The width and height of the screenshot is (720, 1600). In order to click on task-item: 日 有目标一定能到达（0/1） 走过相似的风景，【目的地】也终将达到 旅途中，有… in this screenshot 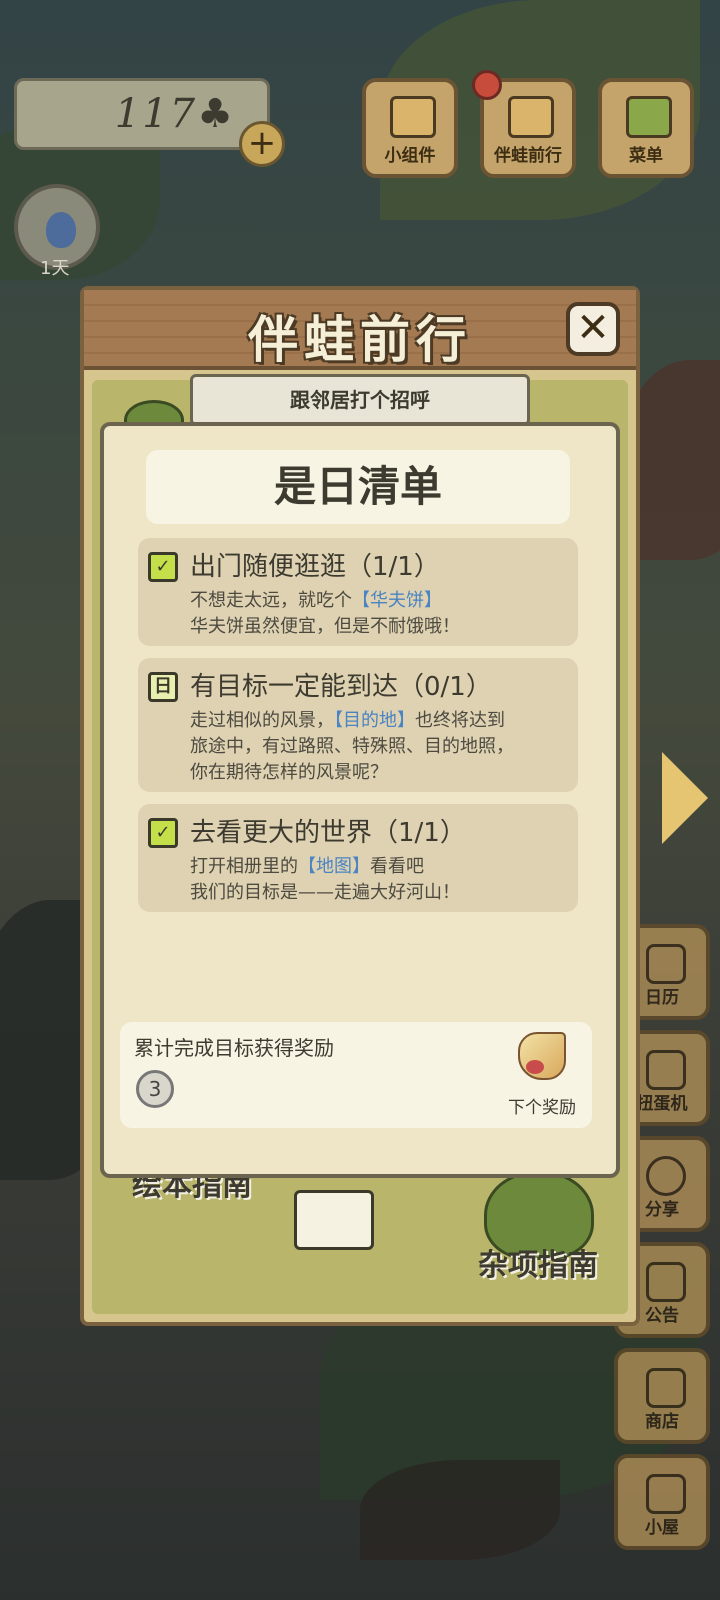, I will do `click(358, 725)`.